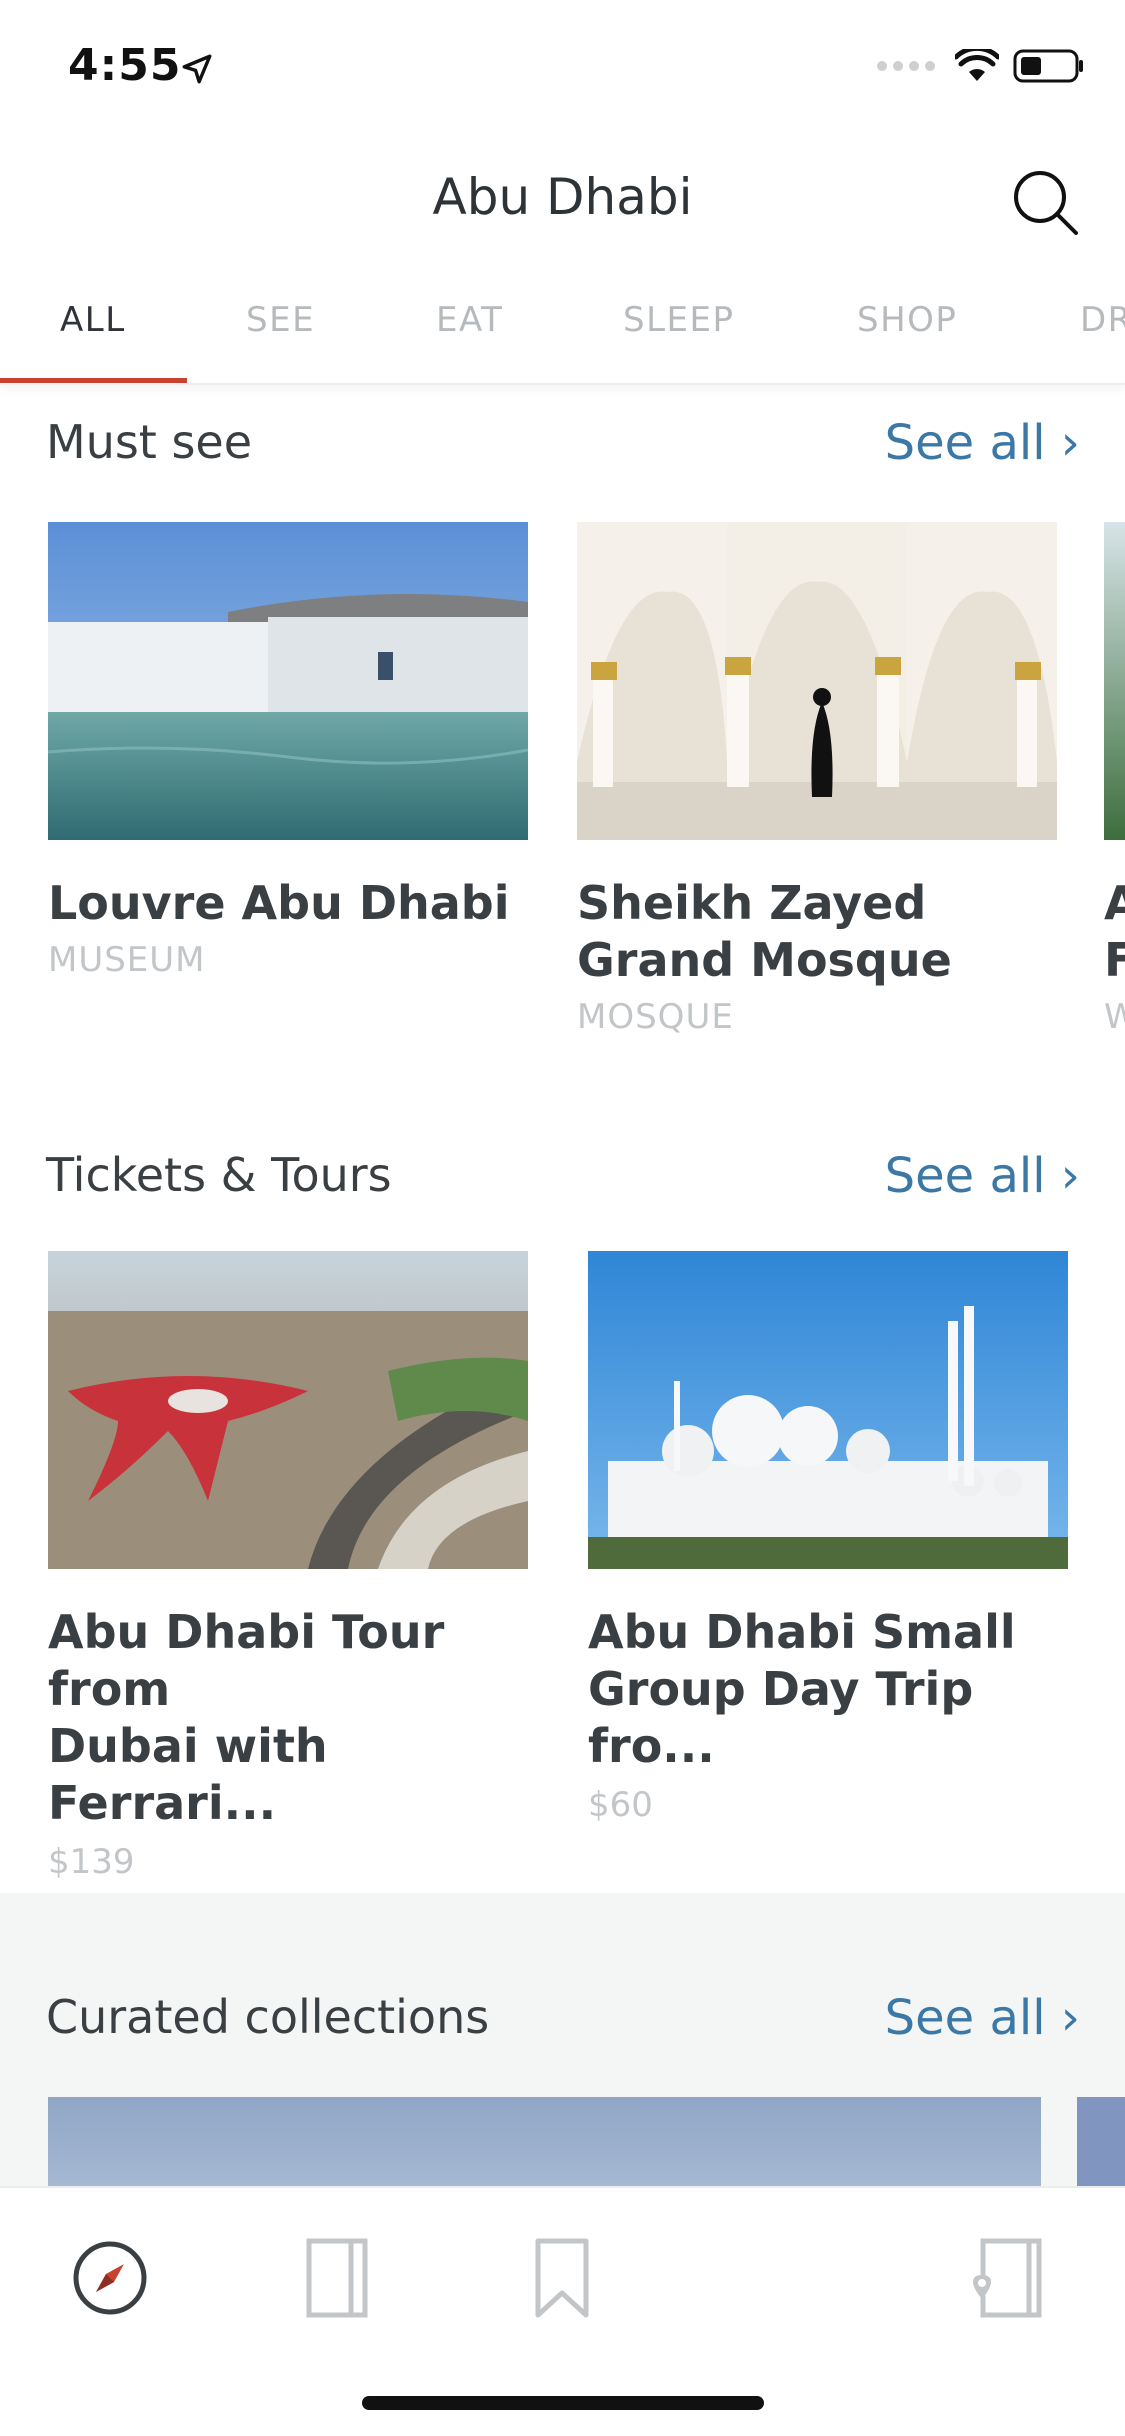 Image resolution: width=1125 pixels, height=2436 pixels. What do you see at coordinates (620, 1805) in the screenshot?
I see `card-price: $60` at bounding box center [620, 1805].